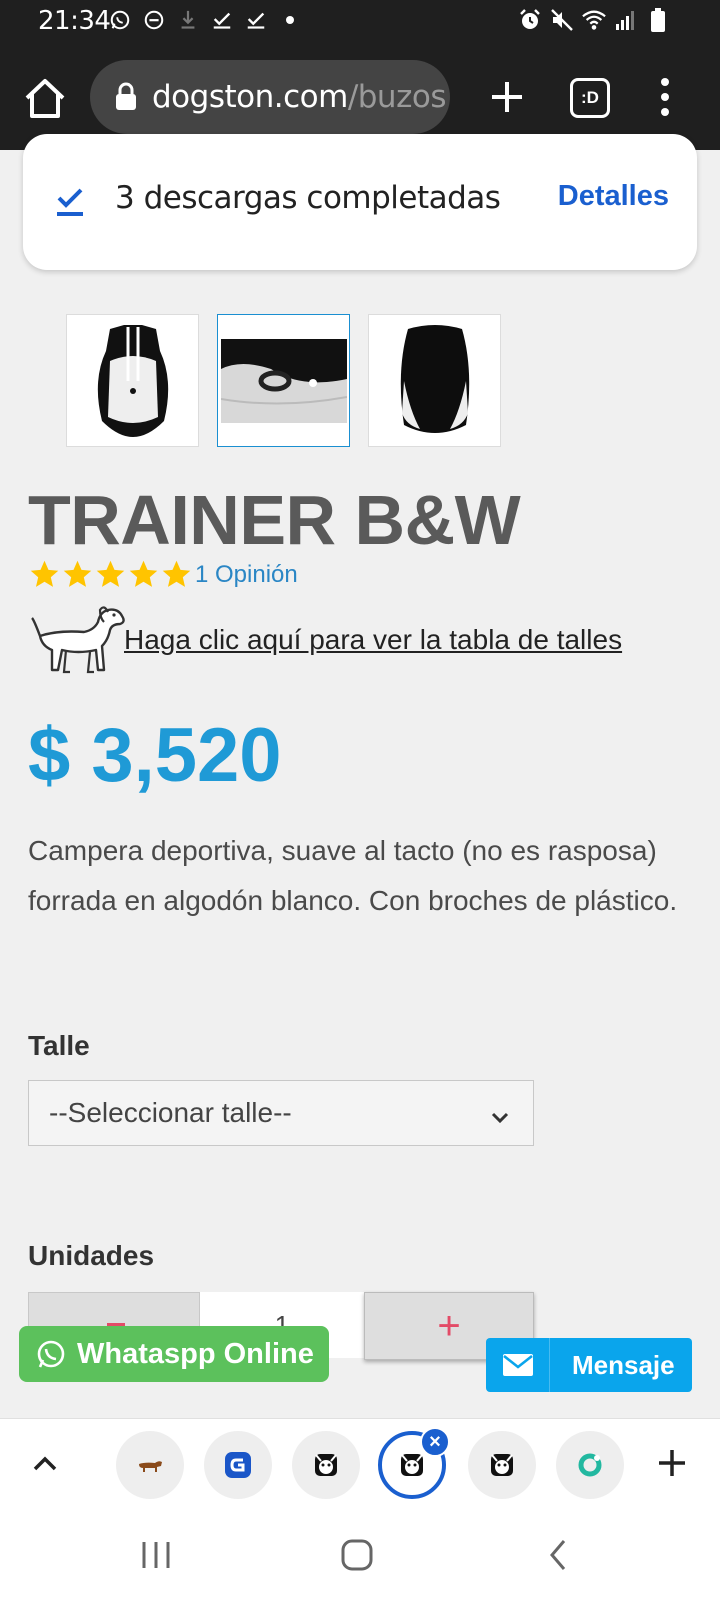 The width and height of the screenshot is (720, 1600). I want to click on tab-strip: ×, so click(360, 1464).